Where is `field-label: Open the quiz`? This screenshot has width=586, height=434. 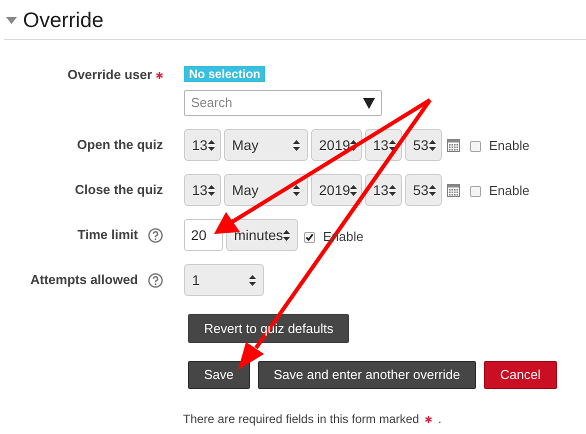
field-label: Open the quiz is located at coordinates (120, 145).